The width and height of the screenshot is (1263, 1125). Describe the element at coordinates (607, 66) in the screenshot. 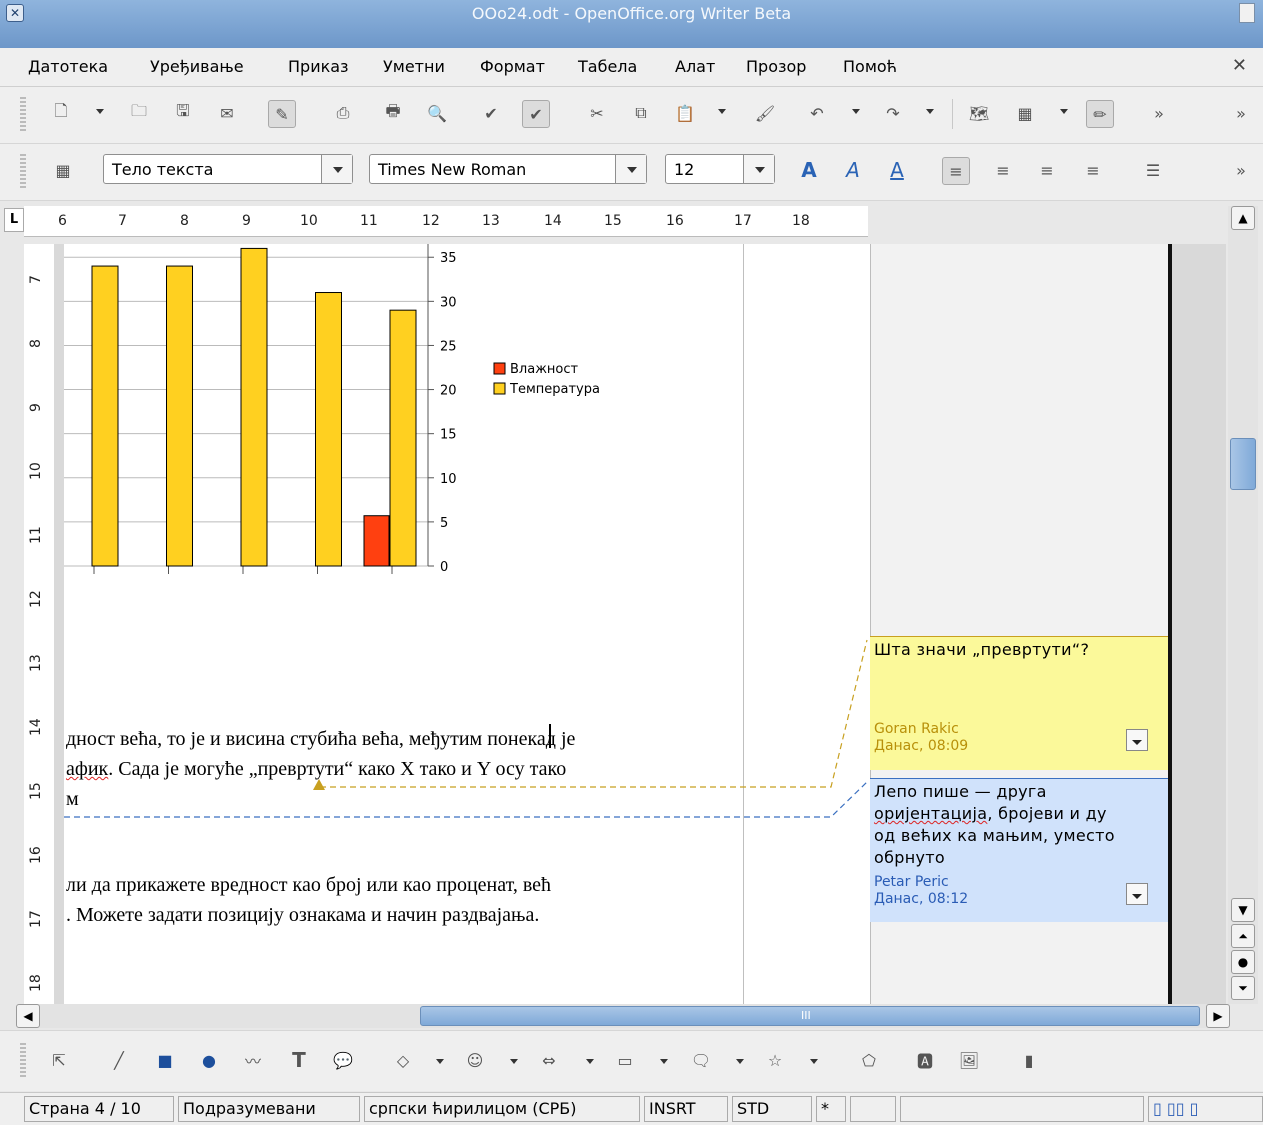

I see `menu-table: Табела` at that location.